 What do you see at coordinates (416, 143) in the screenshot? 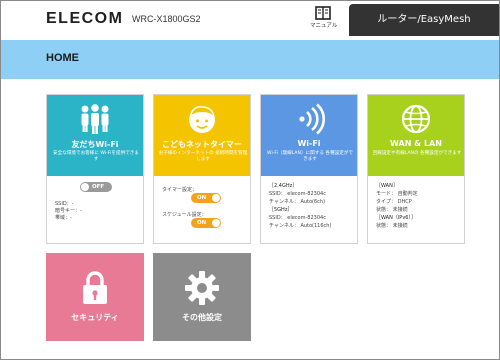
I see `wan-lan-title: WAN & LAN` at bounding box center [416, 143].